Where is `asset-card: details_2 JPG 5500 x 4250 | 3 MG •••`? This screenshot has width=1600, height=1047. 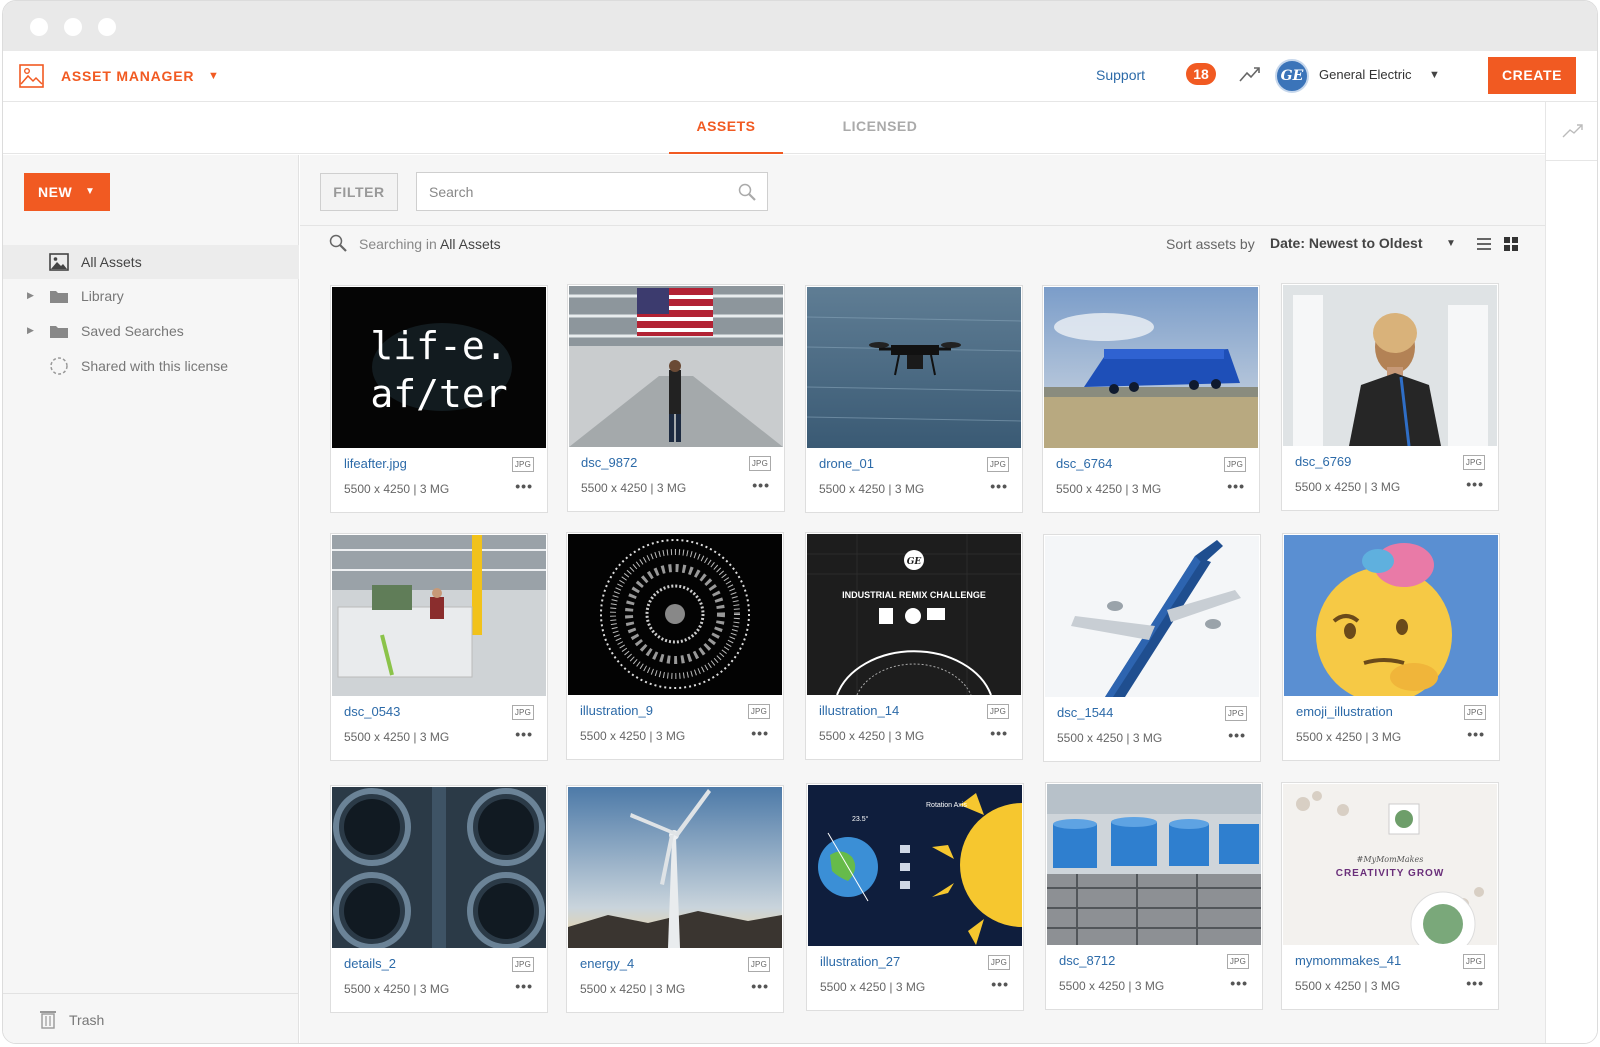 asset-card: details_2 JPG 5500 x 4250 | 3 MG ••• is located at coordinates (439, 899).